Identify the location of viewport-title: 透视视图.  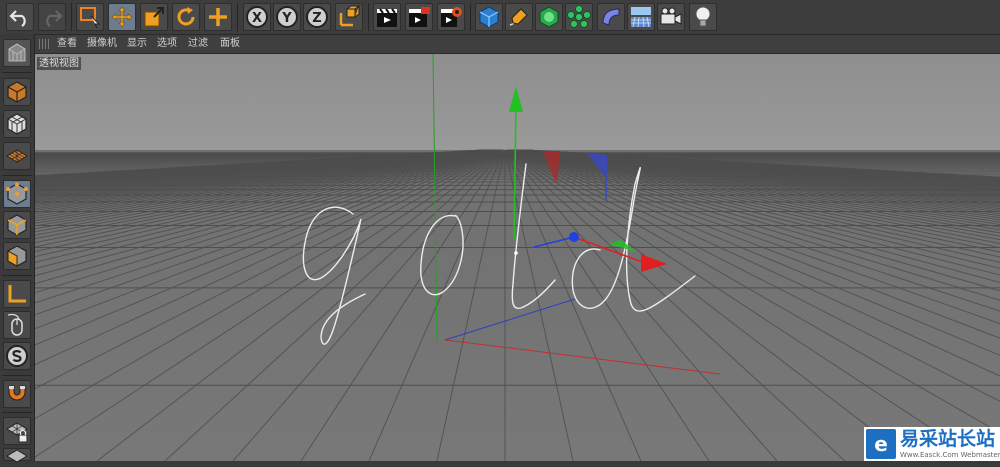
(59, 63).